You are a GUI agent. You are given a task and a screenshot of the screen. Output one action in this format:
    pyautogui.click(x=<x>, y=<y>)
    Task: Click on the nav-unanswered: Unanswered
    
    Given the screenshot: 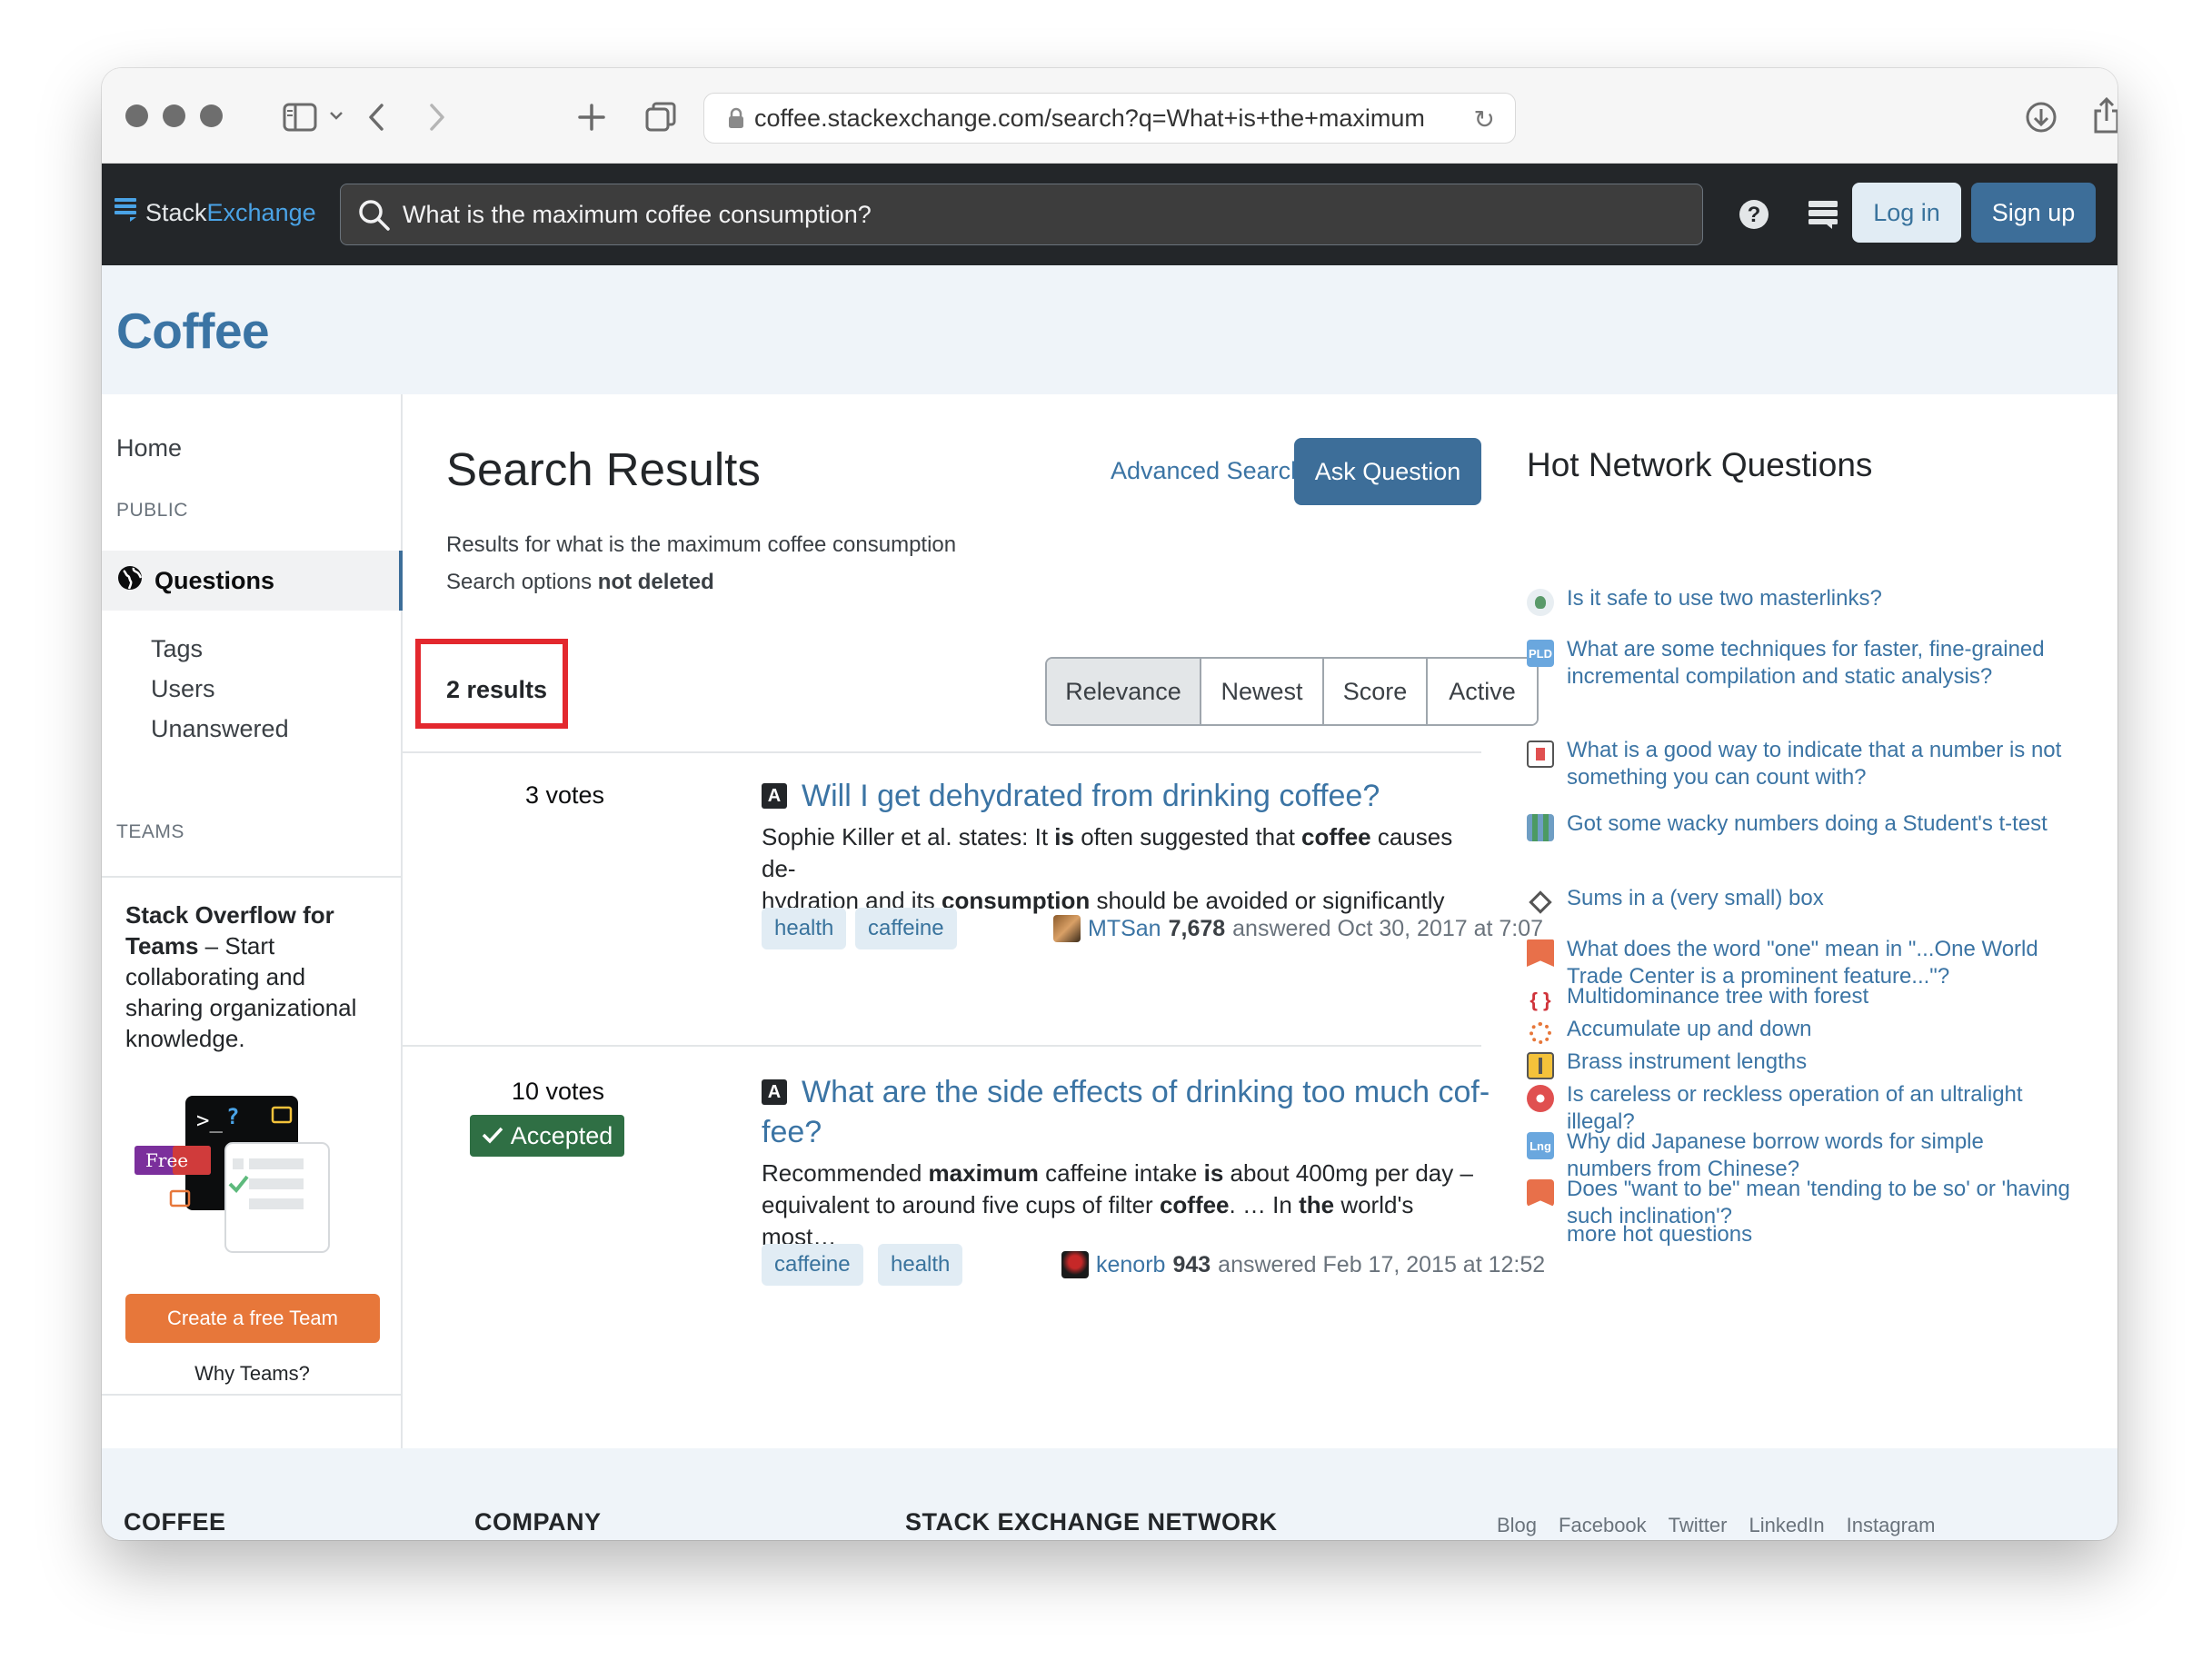 What is the action you would take?
    pyautogui.click(x=220, y=729)
    